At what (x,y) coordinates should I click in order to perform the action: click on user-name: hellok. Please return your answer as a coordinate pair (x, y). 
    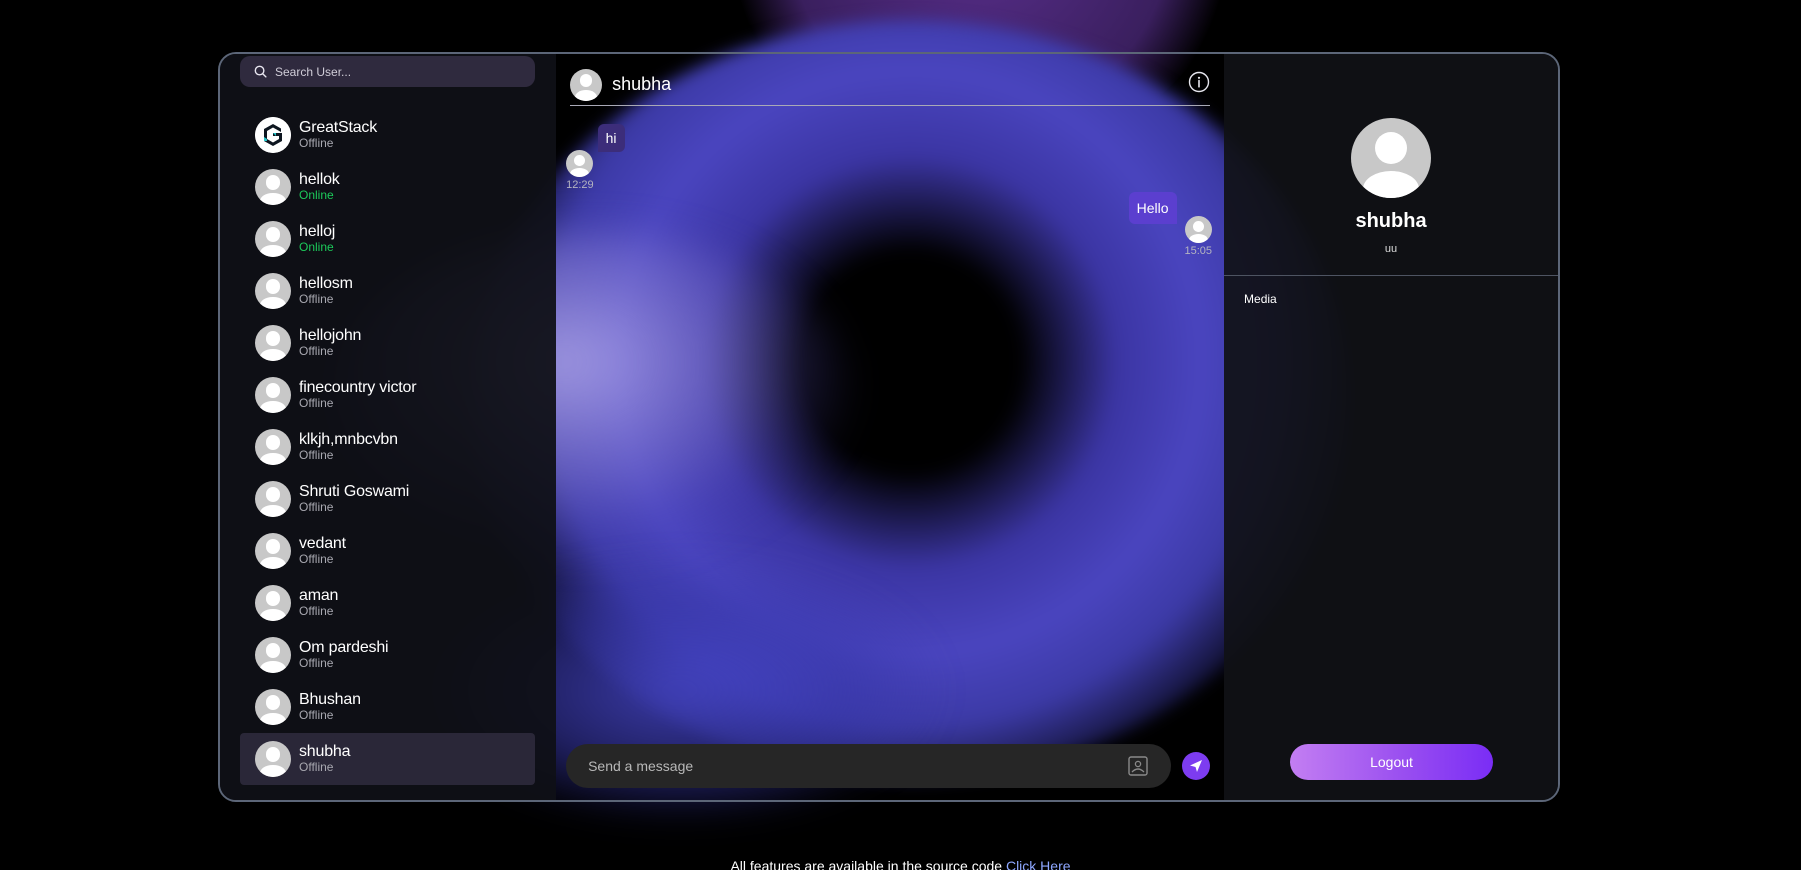
    Looking at the image, I should click on (319, 179).